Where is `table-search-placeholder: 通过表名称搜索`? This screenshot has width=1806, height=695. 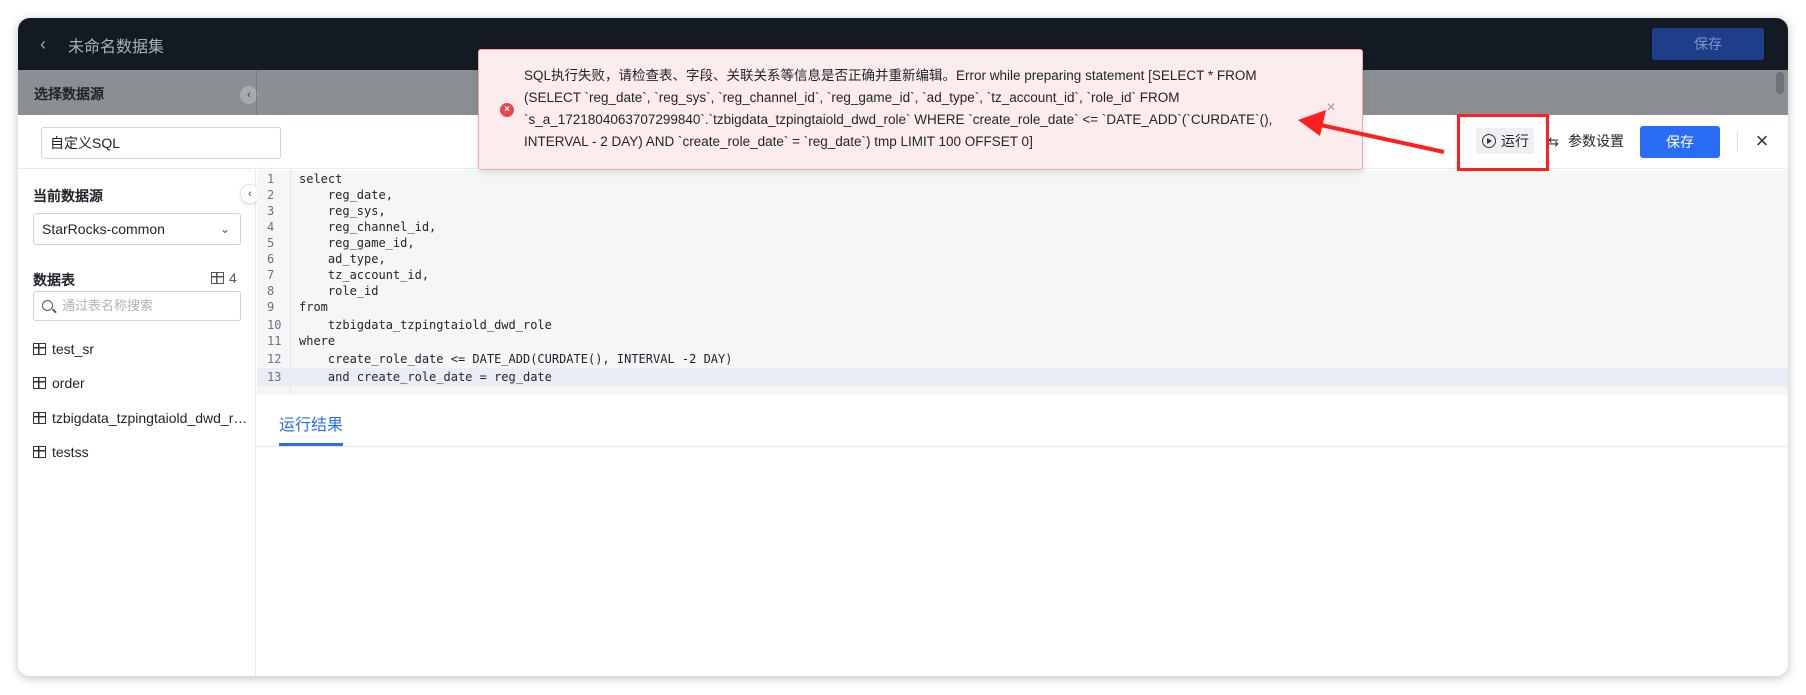
table-search-placeholder: 通过表名称搜索 is located at coordinates (108, 305).